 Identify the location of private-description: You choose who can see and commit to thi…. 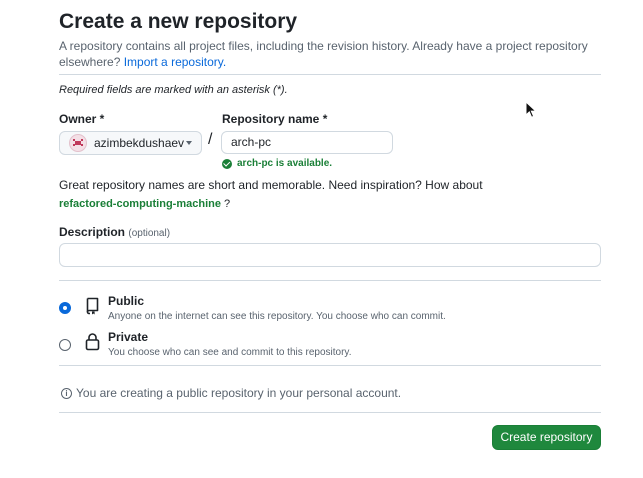
(230, 352).